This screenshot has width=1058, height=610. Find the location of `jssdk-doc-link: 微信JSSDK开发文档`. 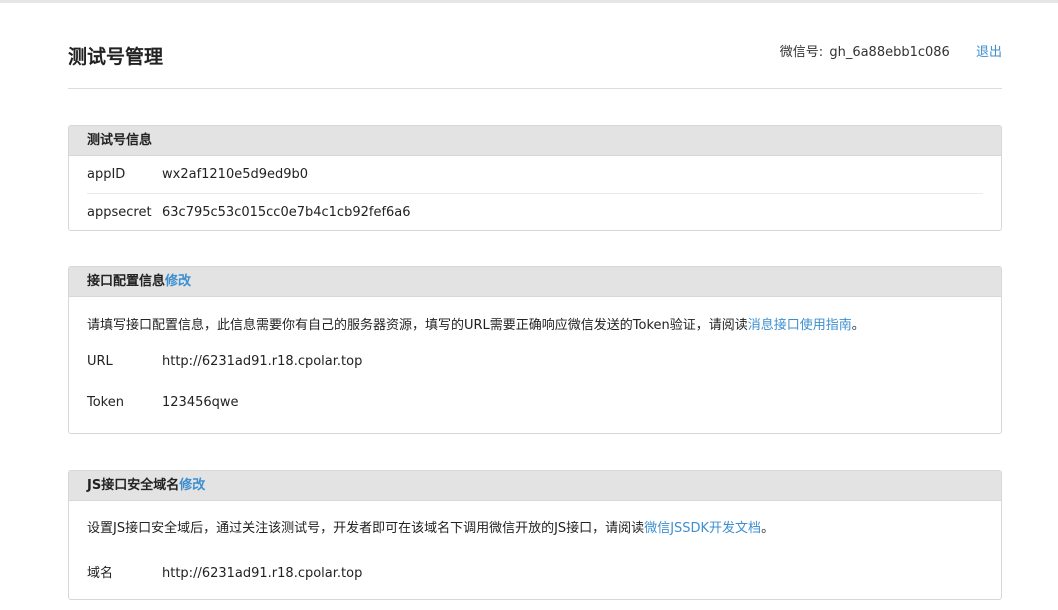

jssdk-doc-link: 微信JSSDK开发文档 is located at coordinates (702, 528).